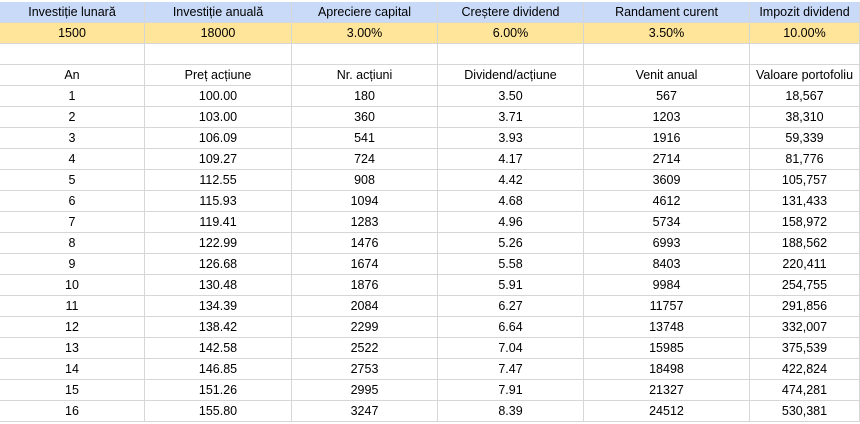  Describe the element at coordinates (365, 117) in the screenshot. I see `cell: 360` at that location.